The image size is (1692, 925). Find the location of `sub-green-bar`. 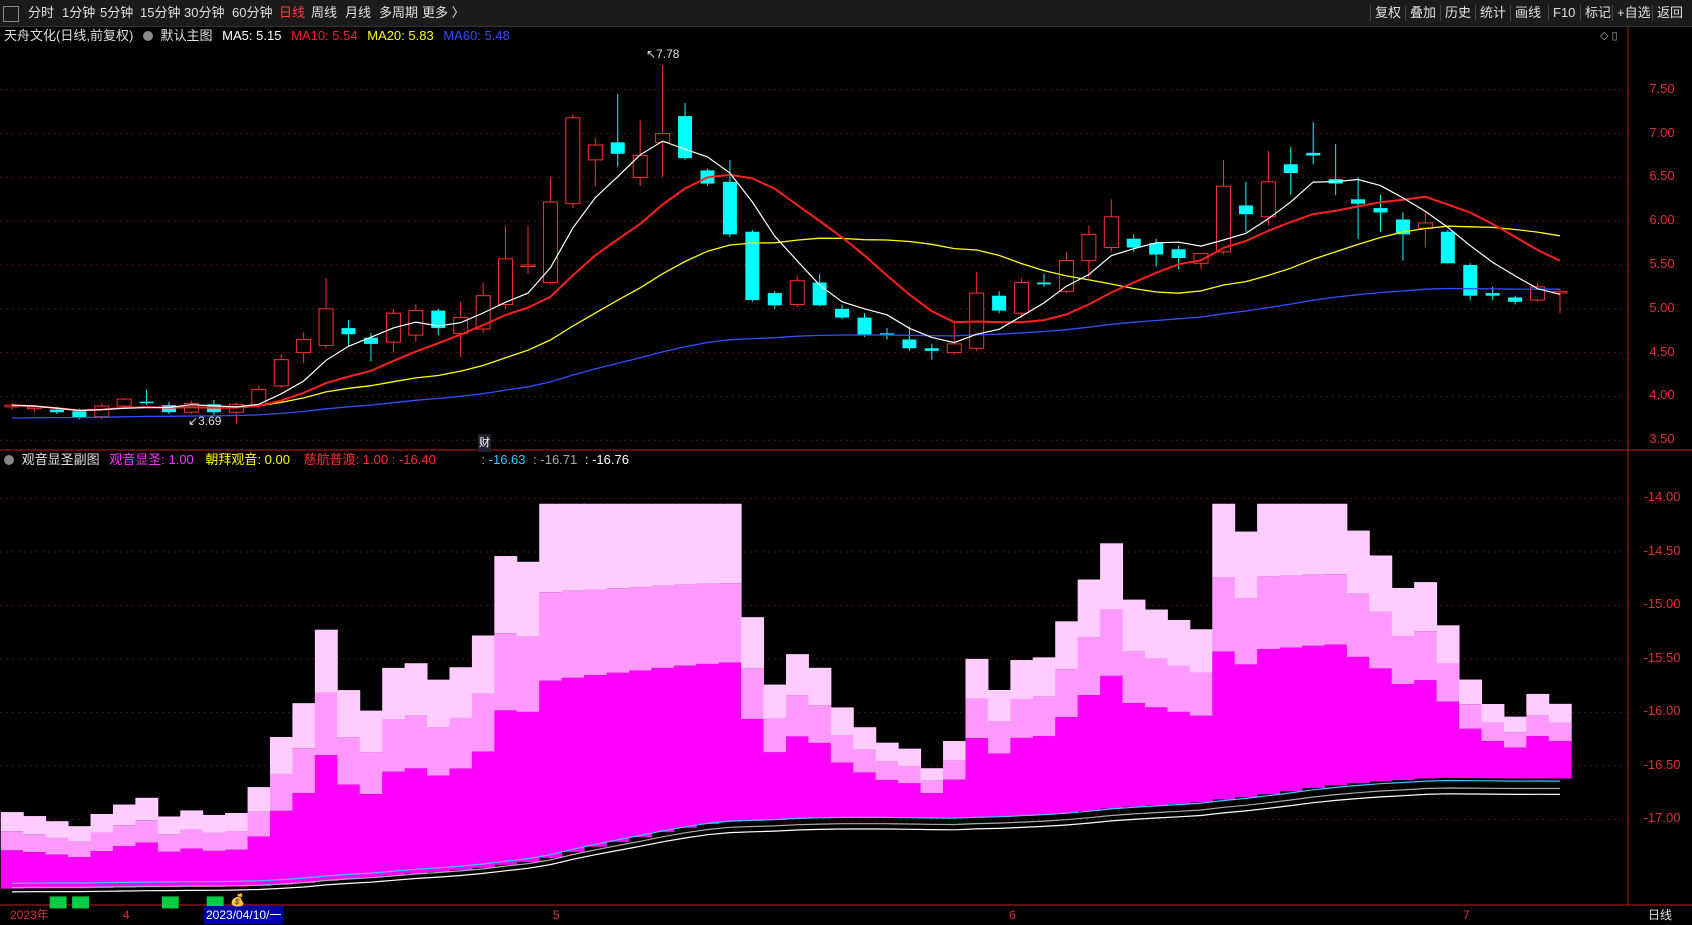

sub-green-bar is located at coordinates (81, 902).